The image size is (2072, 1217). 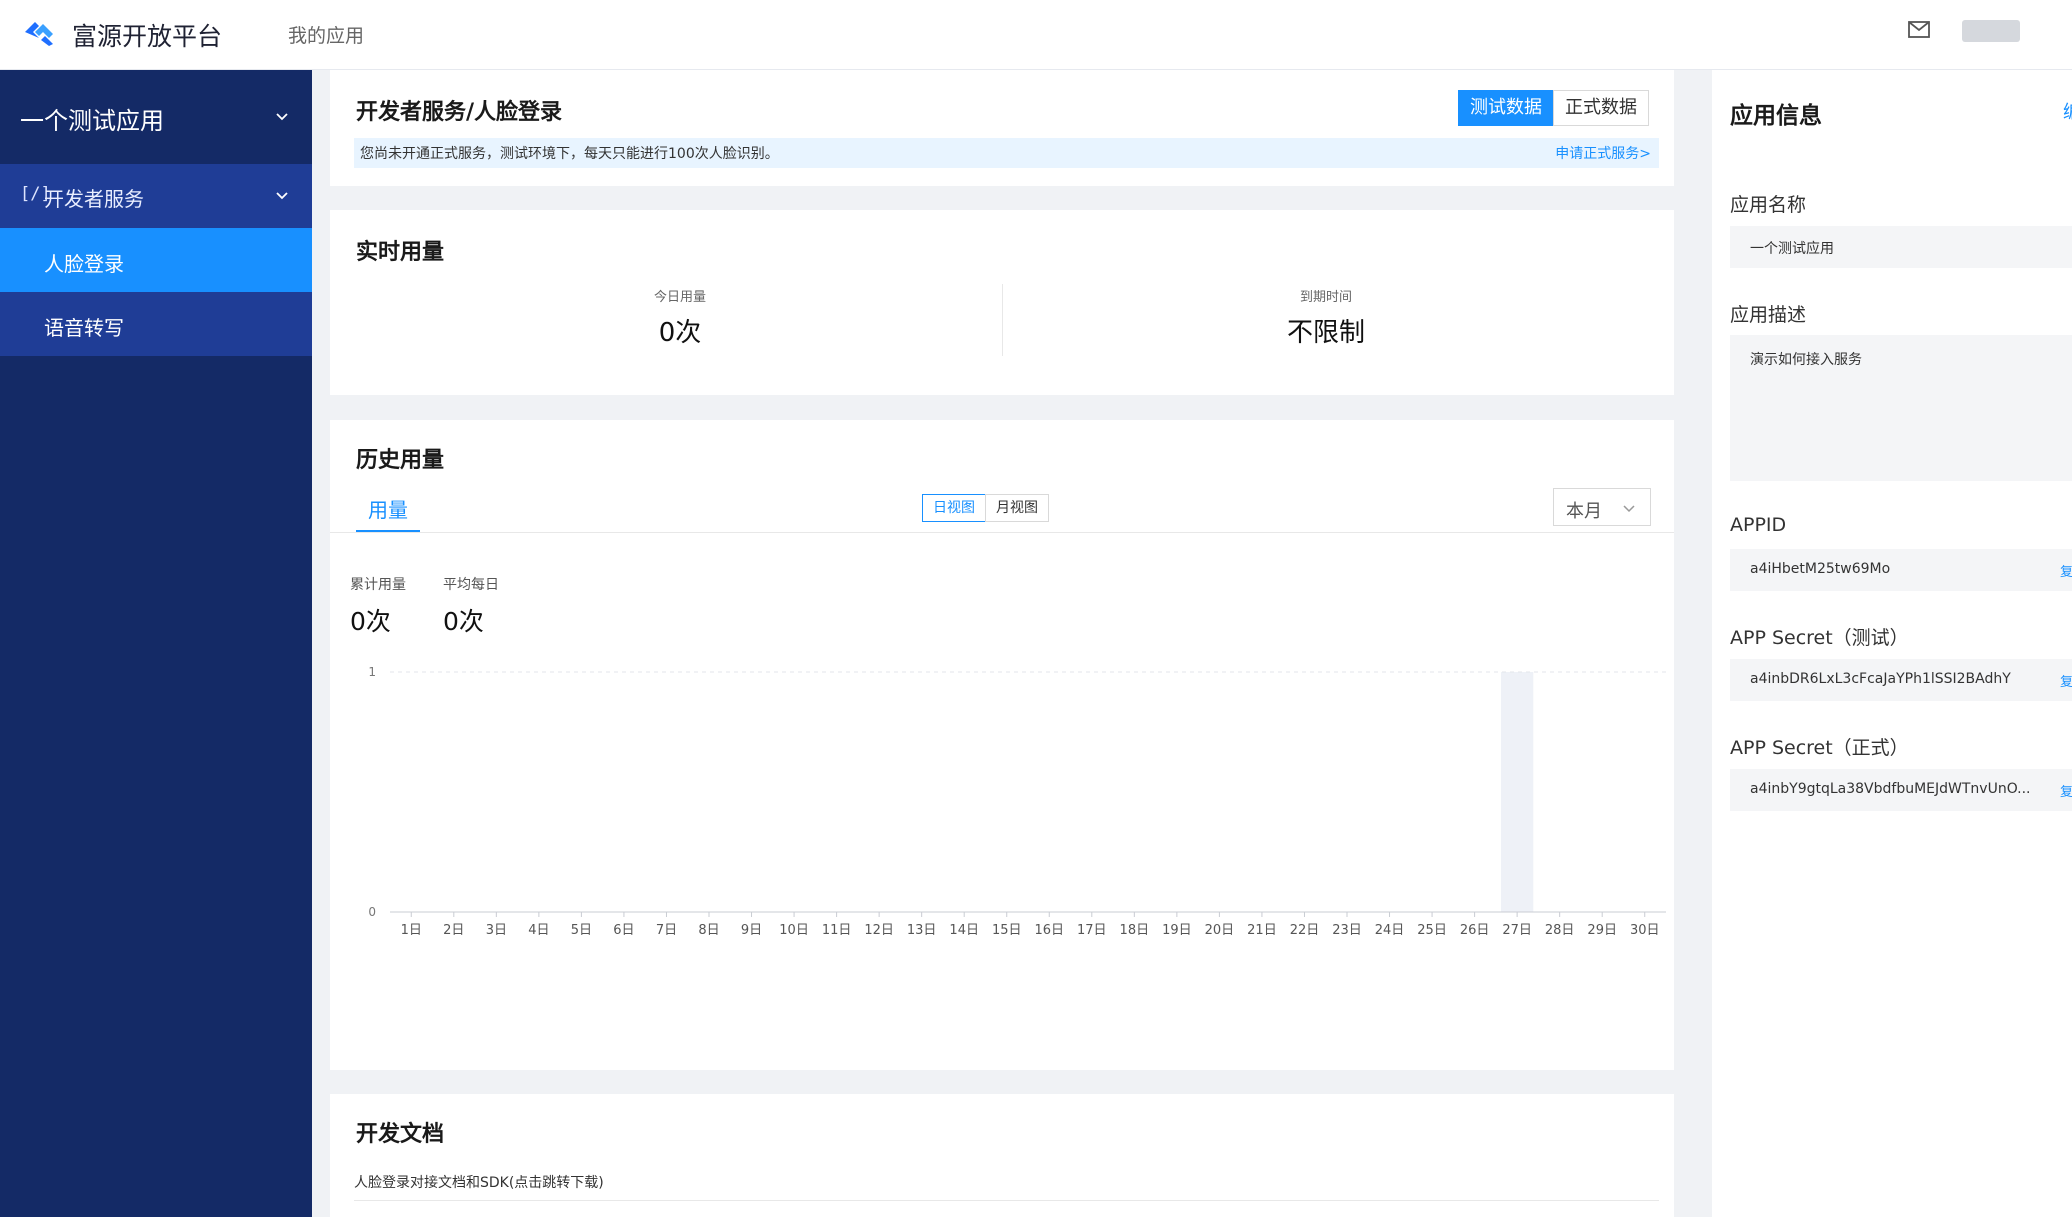 I want to click on section-title: 历史用量, so click(x=400, y=460).